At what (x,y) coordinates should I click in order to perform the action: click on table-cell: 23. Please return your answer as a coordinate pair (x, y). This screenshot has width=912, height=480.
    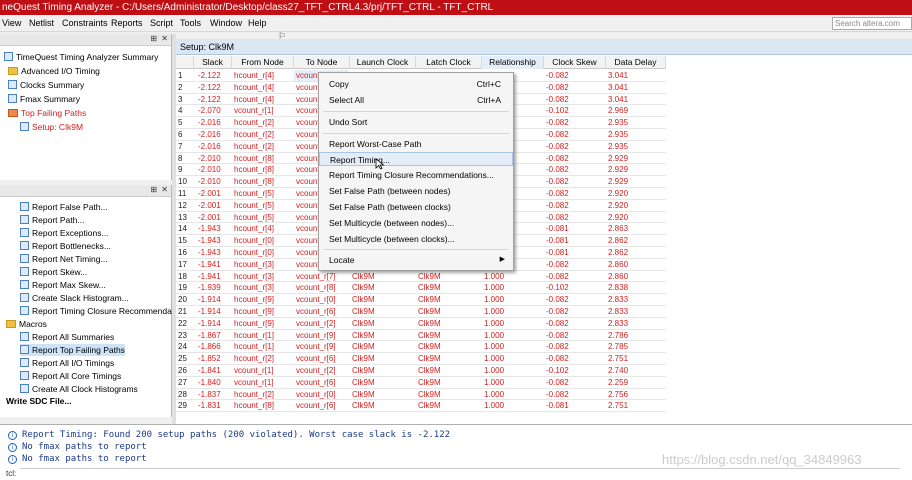
    Looking at the image, I should click on (182, 335).